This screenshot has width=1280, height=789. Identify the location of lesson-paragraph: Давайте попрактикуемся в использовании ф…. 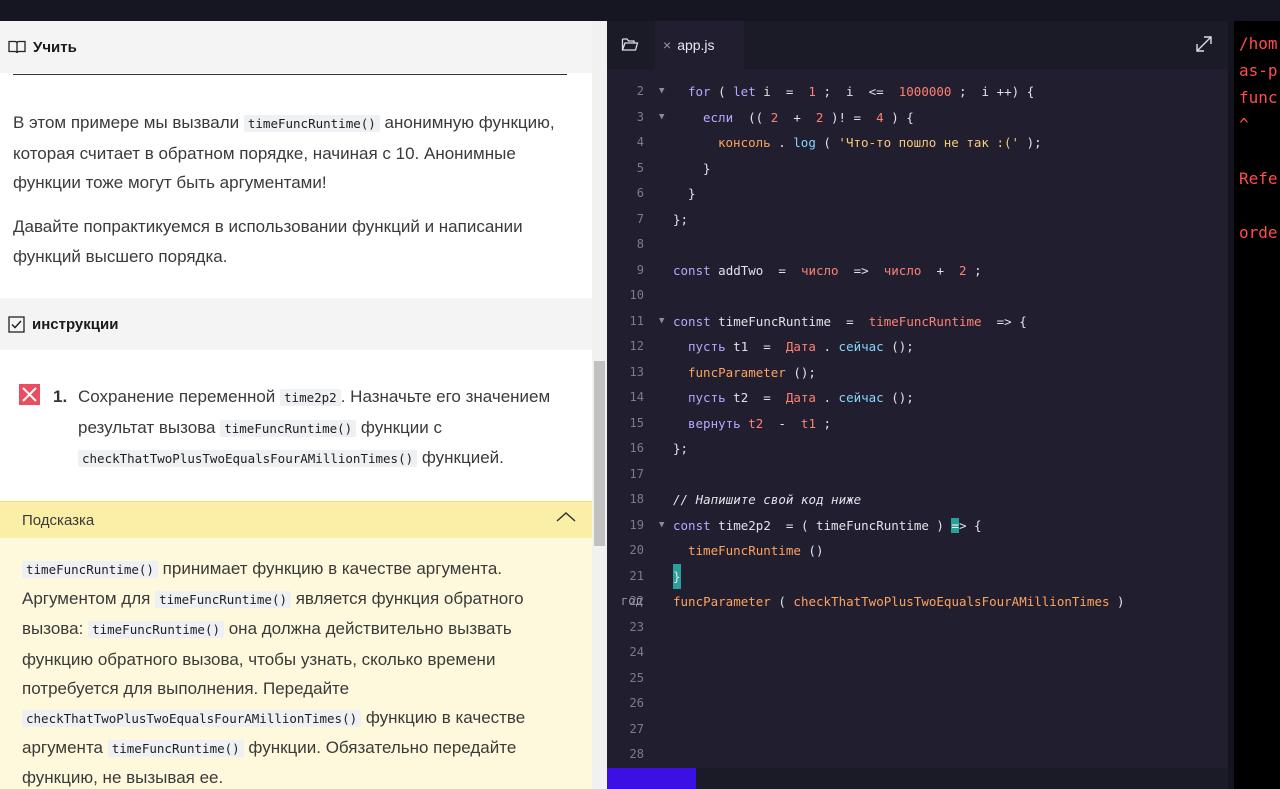
(268, 241).